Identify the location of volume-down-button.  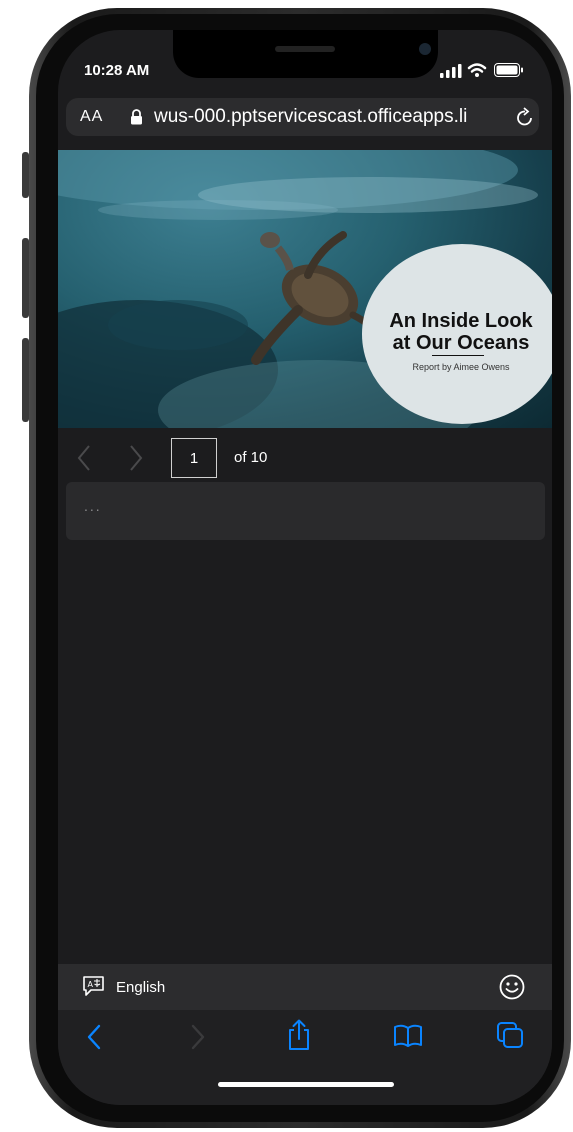
(25, 380).